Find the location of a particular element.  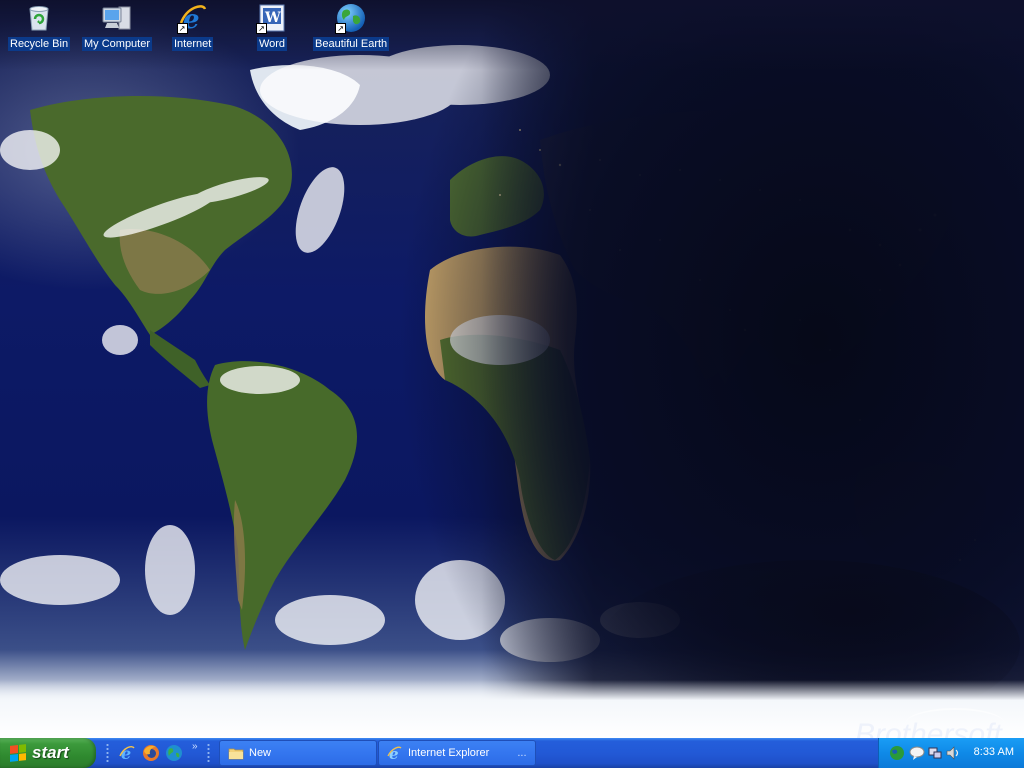

tray-chat-icon is located at coordinates (917, 753).